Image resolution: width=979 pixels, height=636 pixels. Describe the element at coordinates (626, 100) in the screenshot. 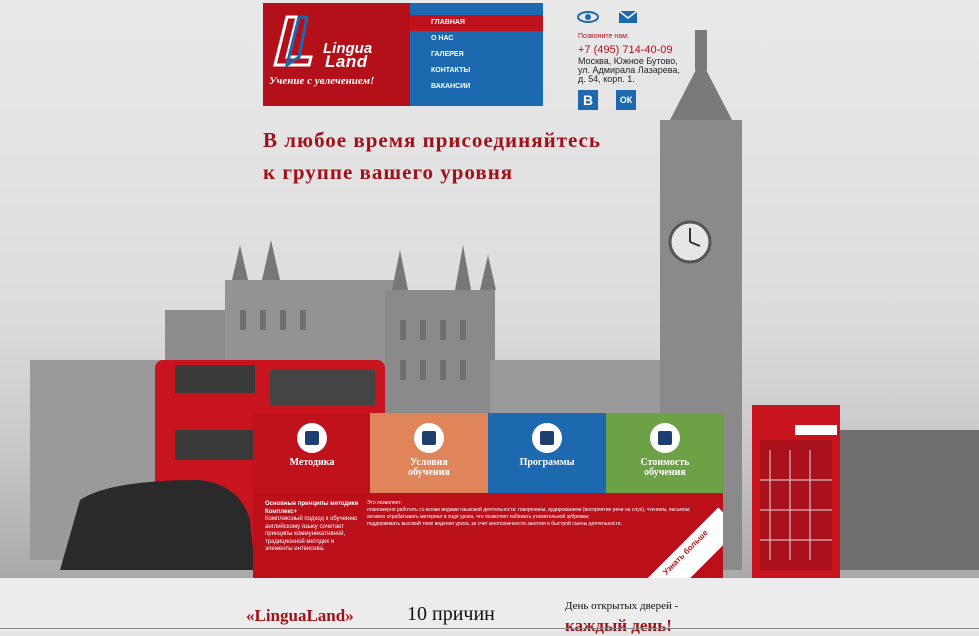

I see `ok-icon: ОК` at that location.